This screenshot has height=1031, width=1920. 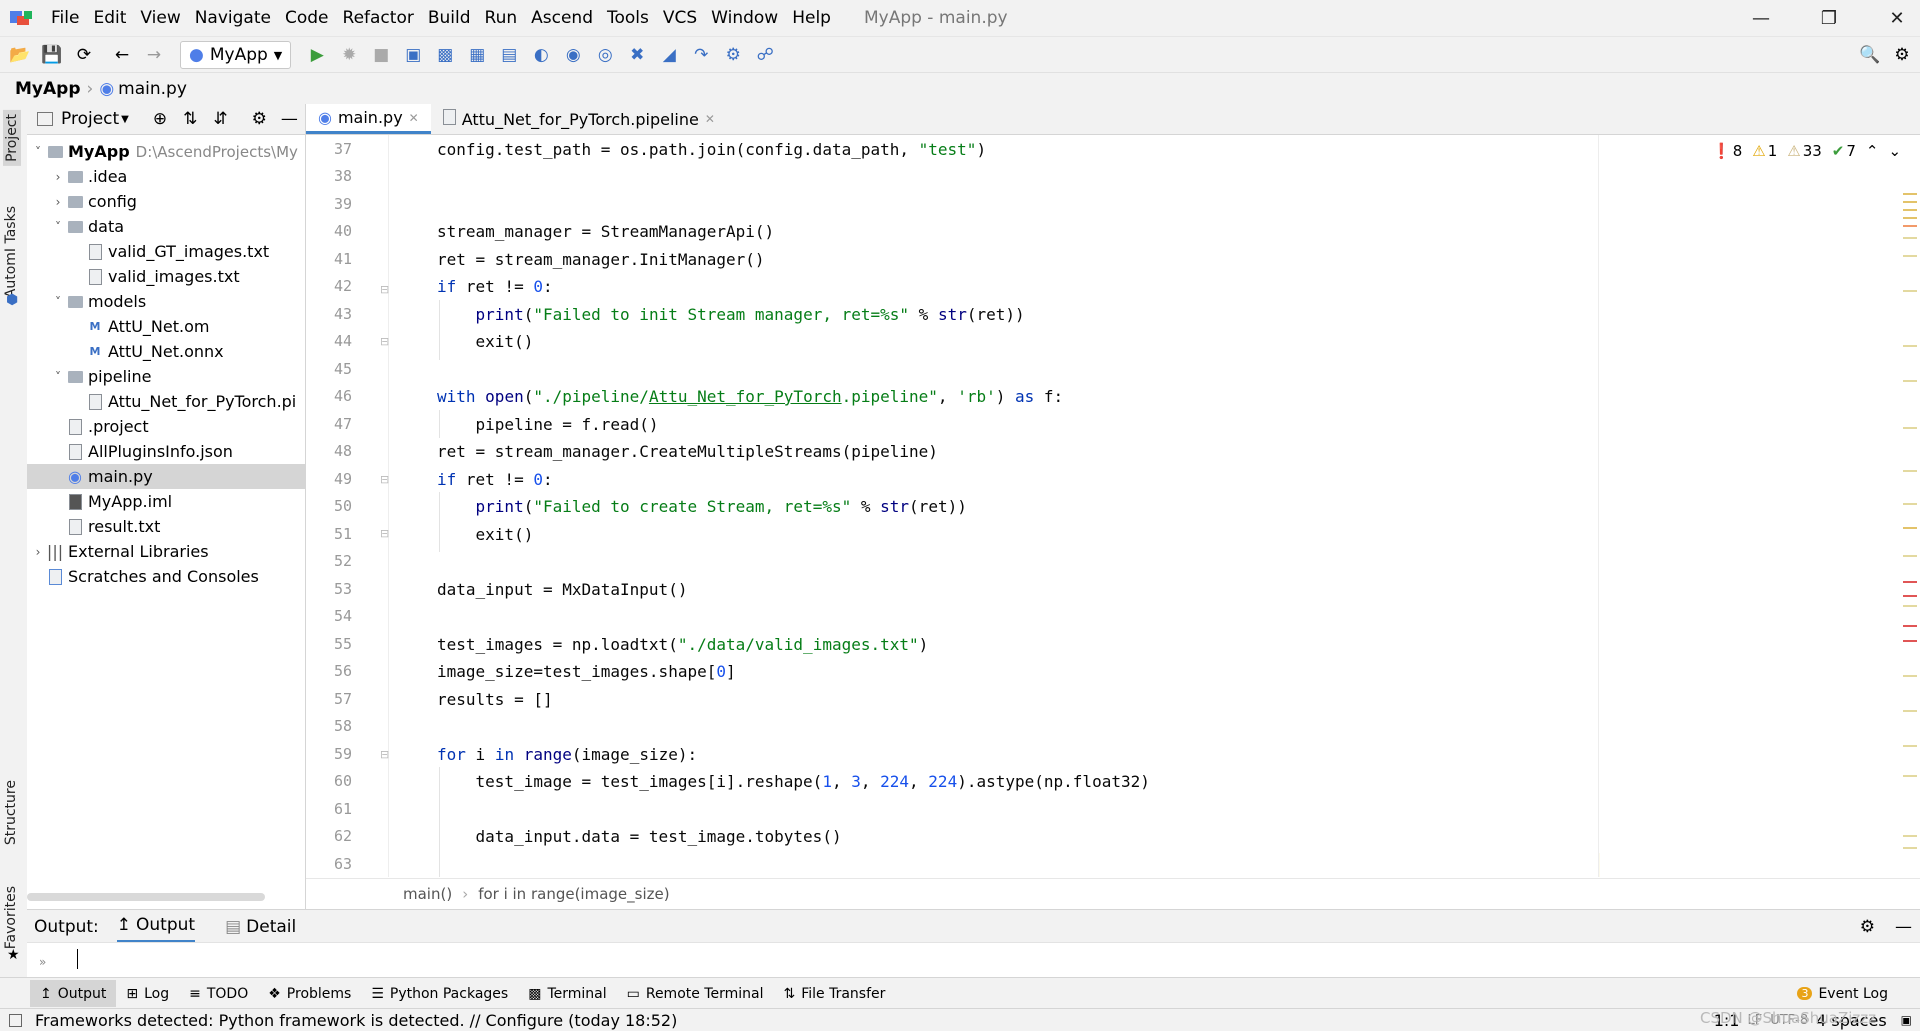 I want to click on ok-count: ✔ 7, so click(x=1844, y=151).